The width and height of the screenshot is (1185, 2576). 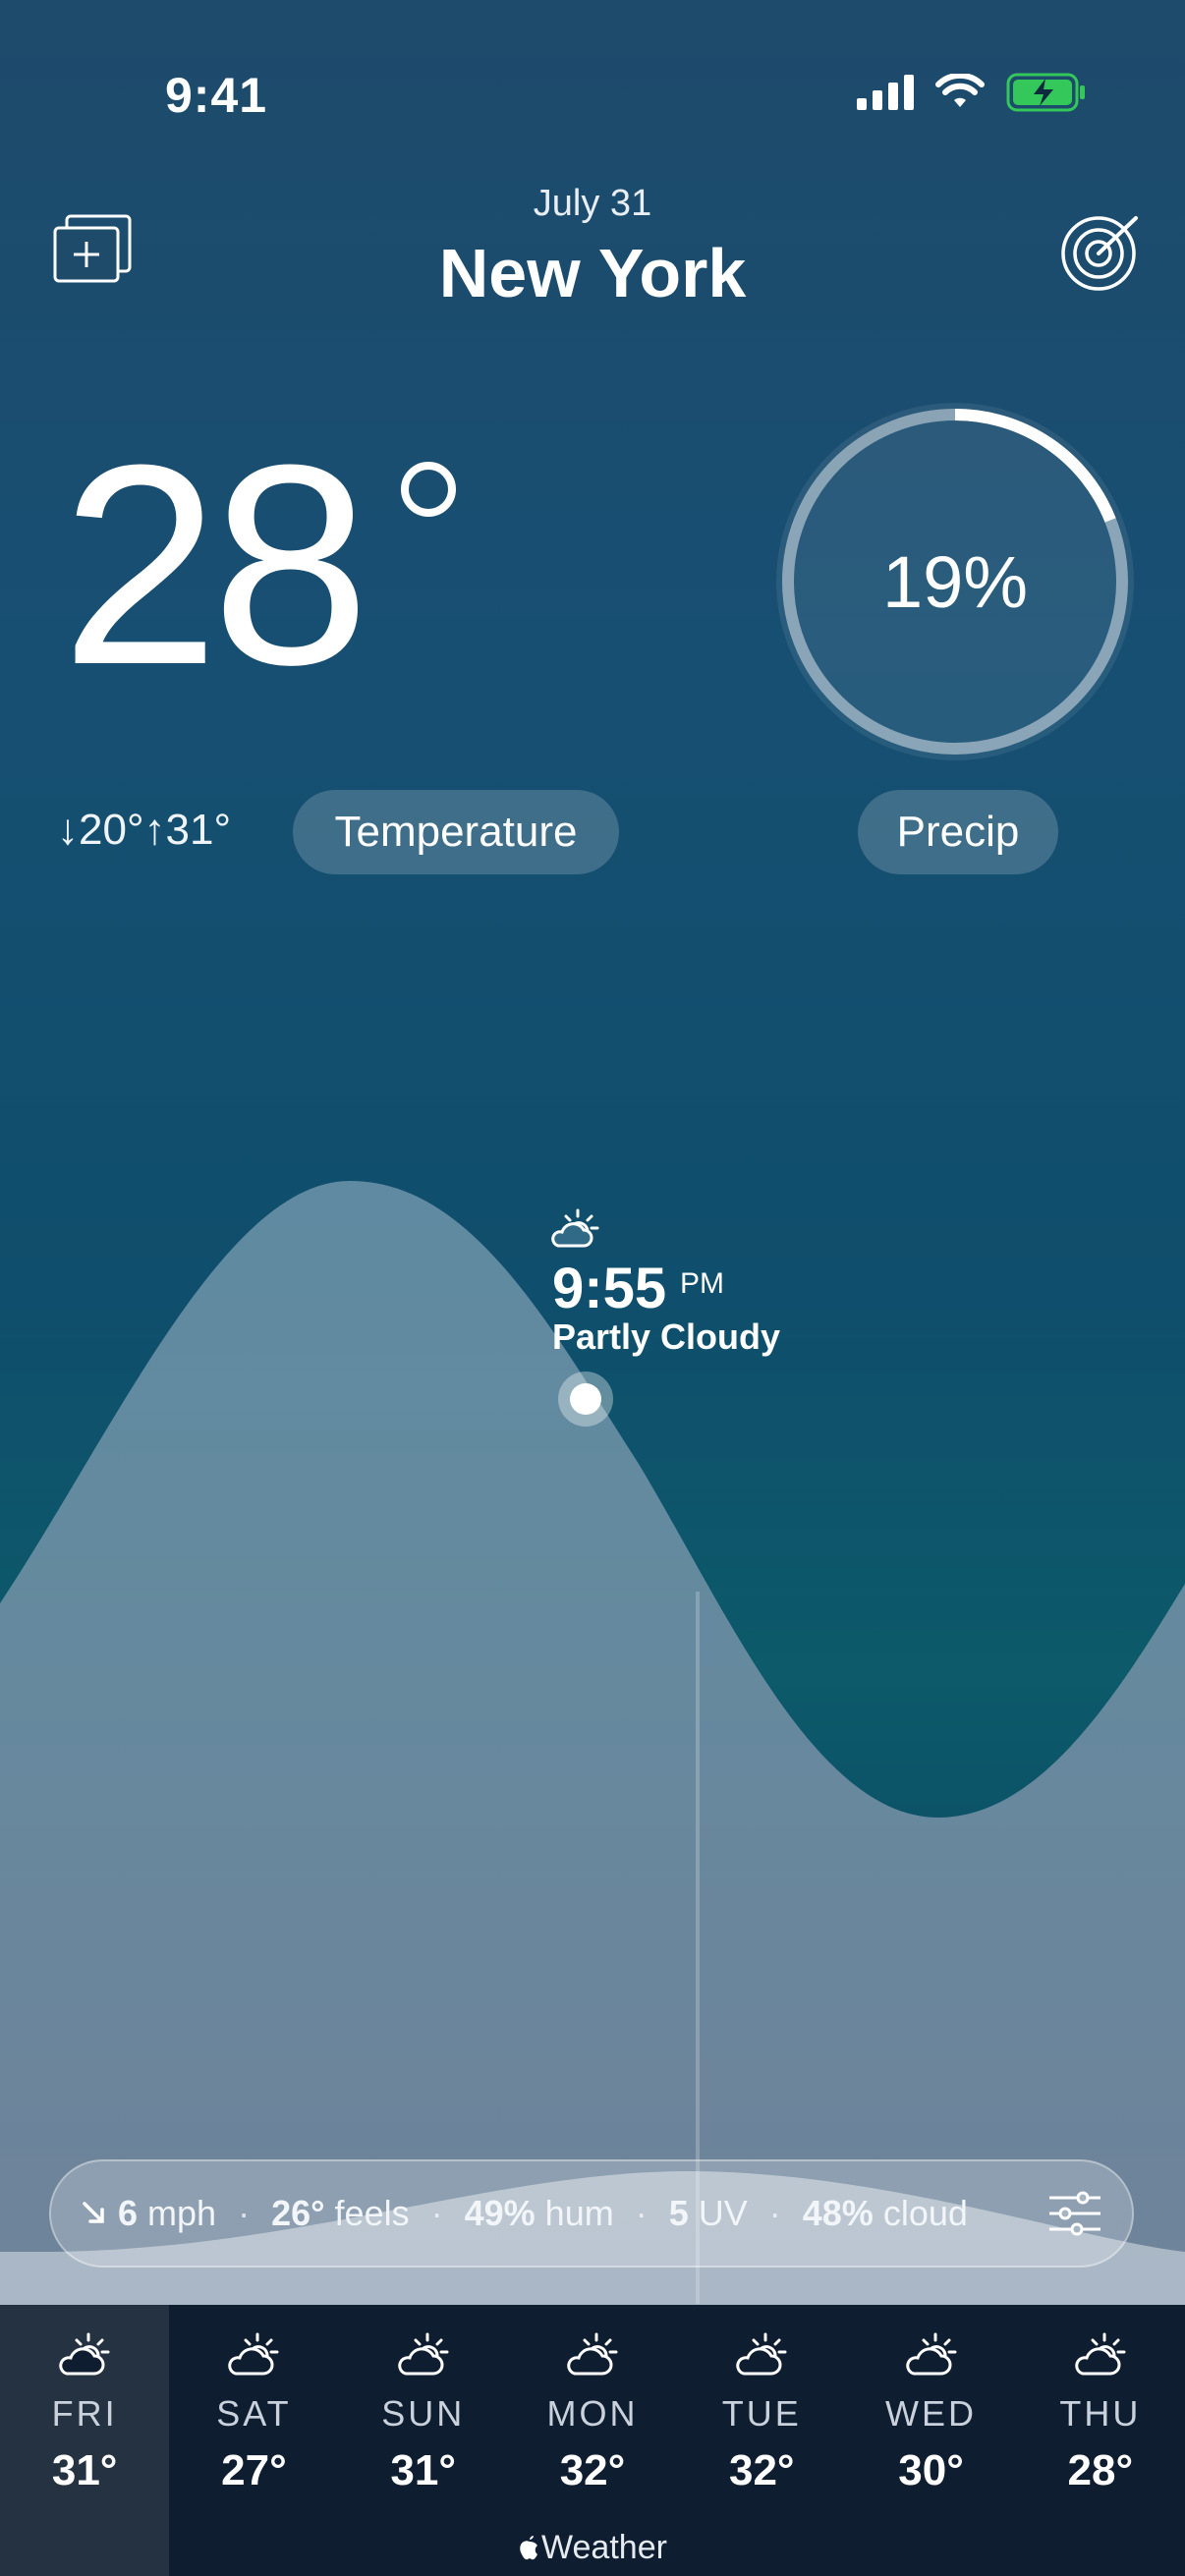 What do you see at coordinates (592, 2413) in the screenshot?
I see `forecast-day-name: MON` at bounding box center [592, 2413].